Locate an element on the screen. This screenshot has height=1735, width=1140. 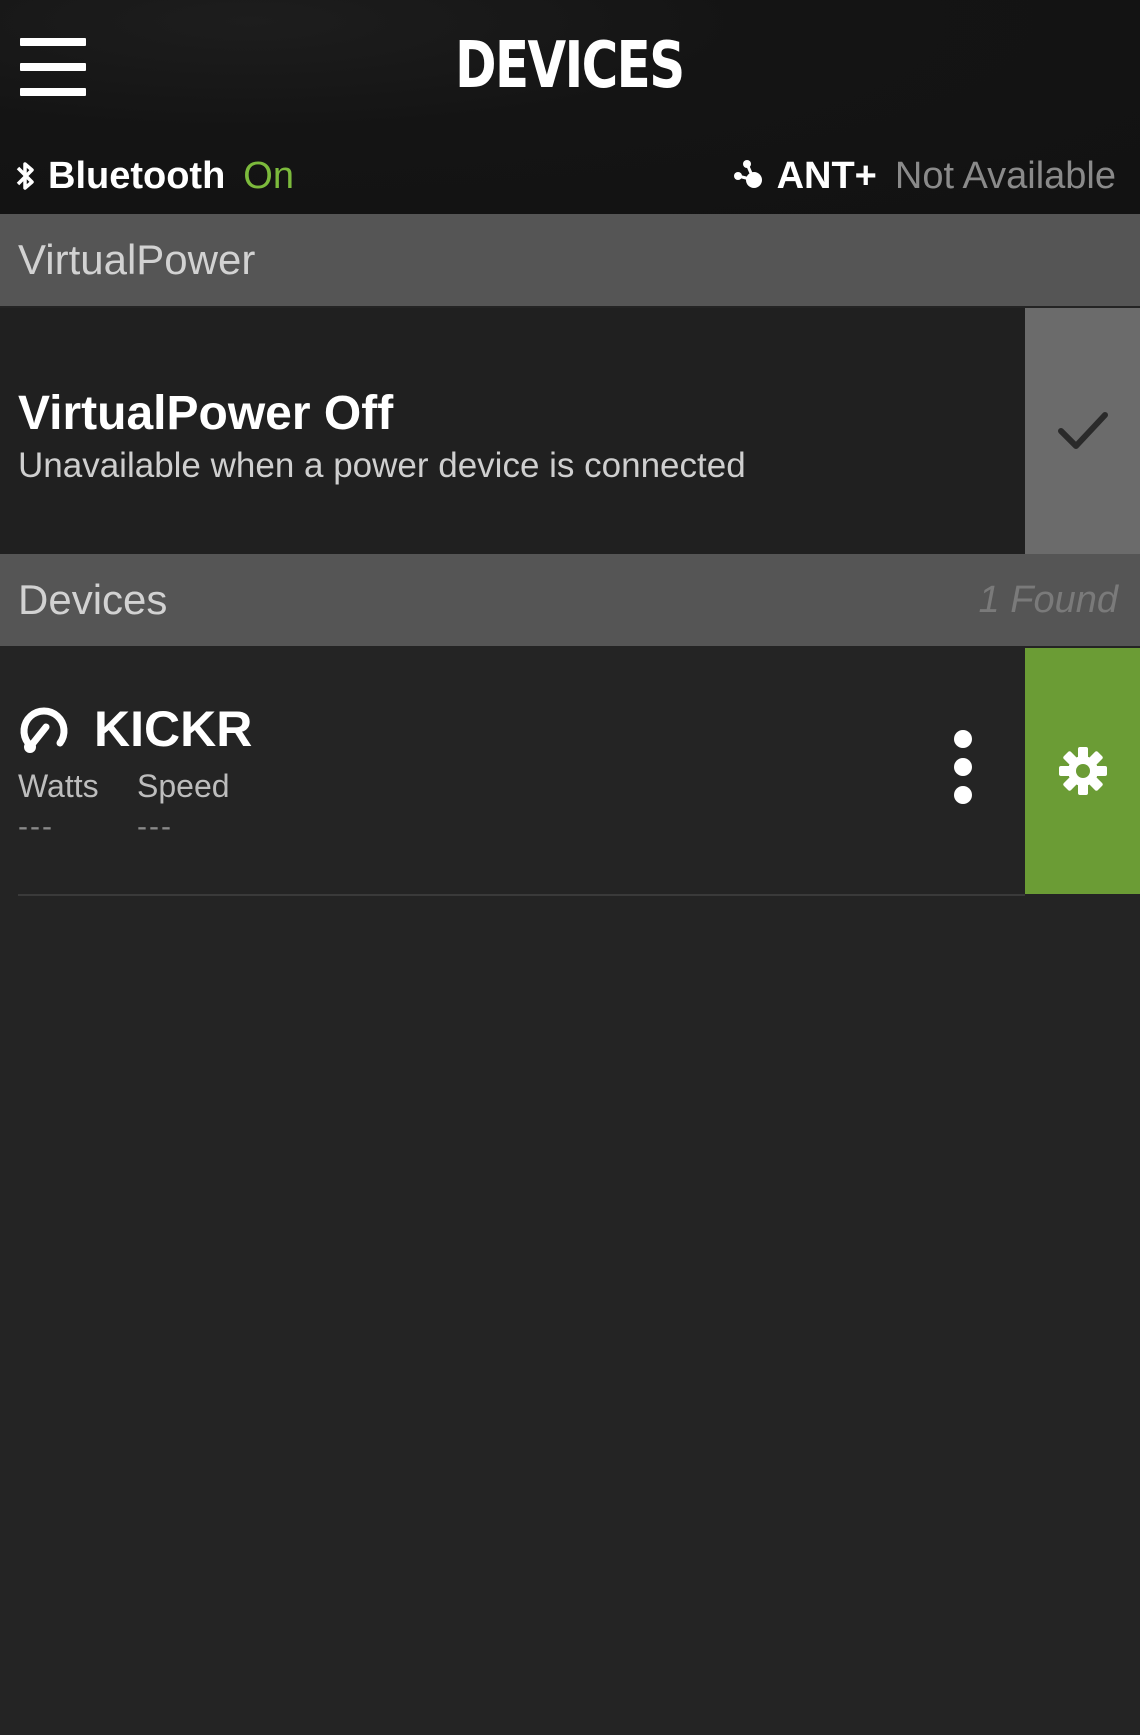
virtualpower-select-button is located at coordinates (1082, 431).